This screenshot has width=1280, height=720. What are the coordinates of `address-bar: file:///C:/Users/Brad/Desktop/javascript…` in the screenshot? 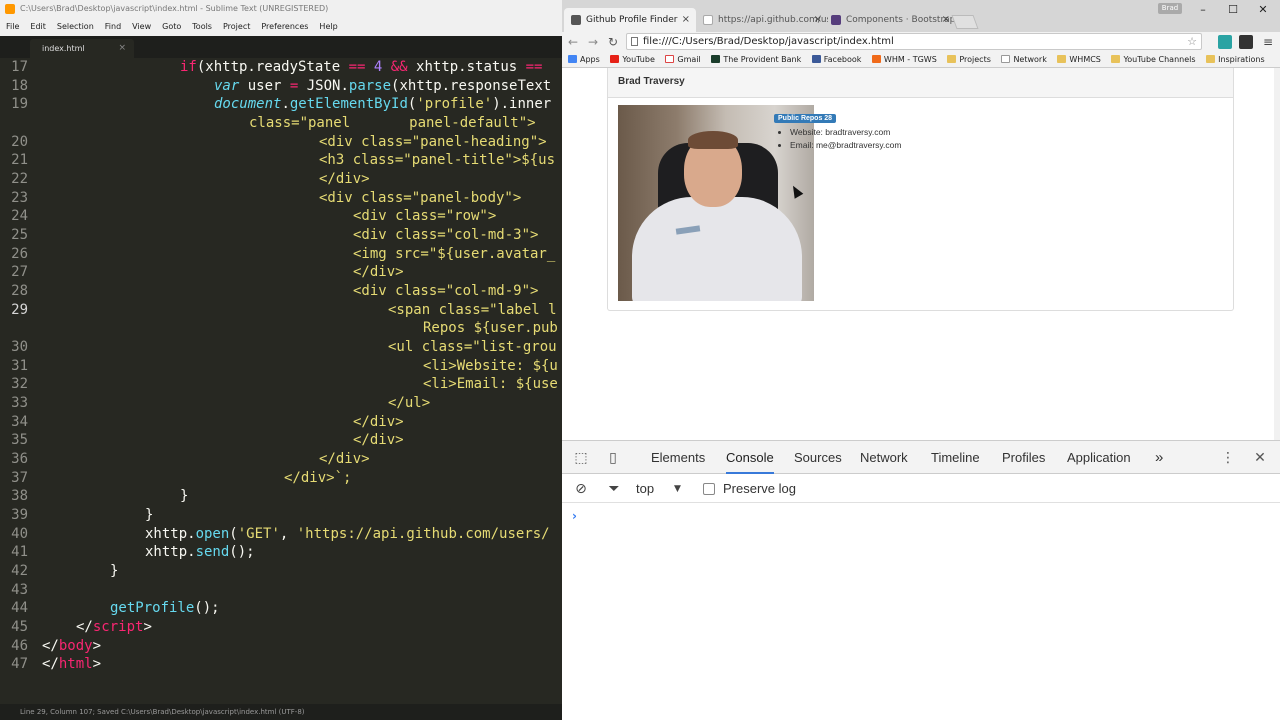 It's located at (914, 41).